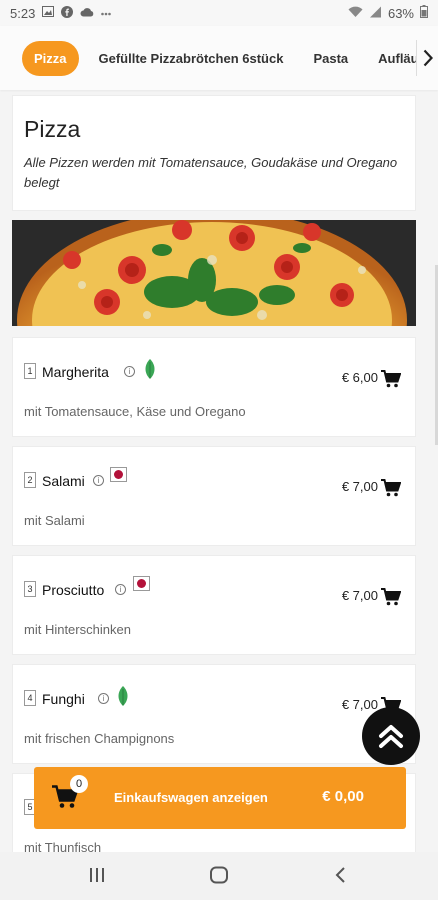 The image size is (438, 900). What do you see at coordinates (424, 13) in the screenshot?
I see `battery-icon` at bounding box center [424, 13].